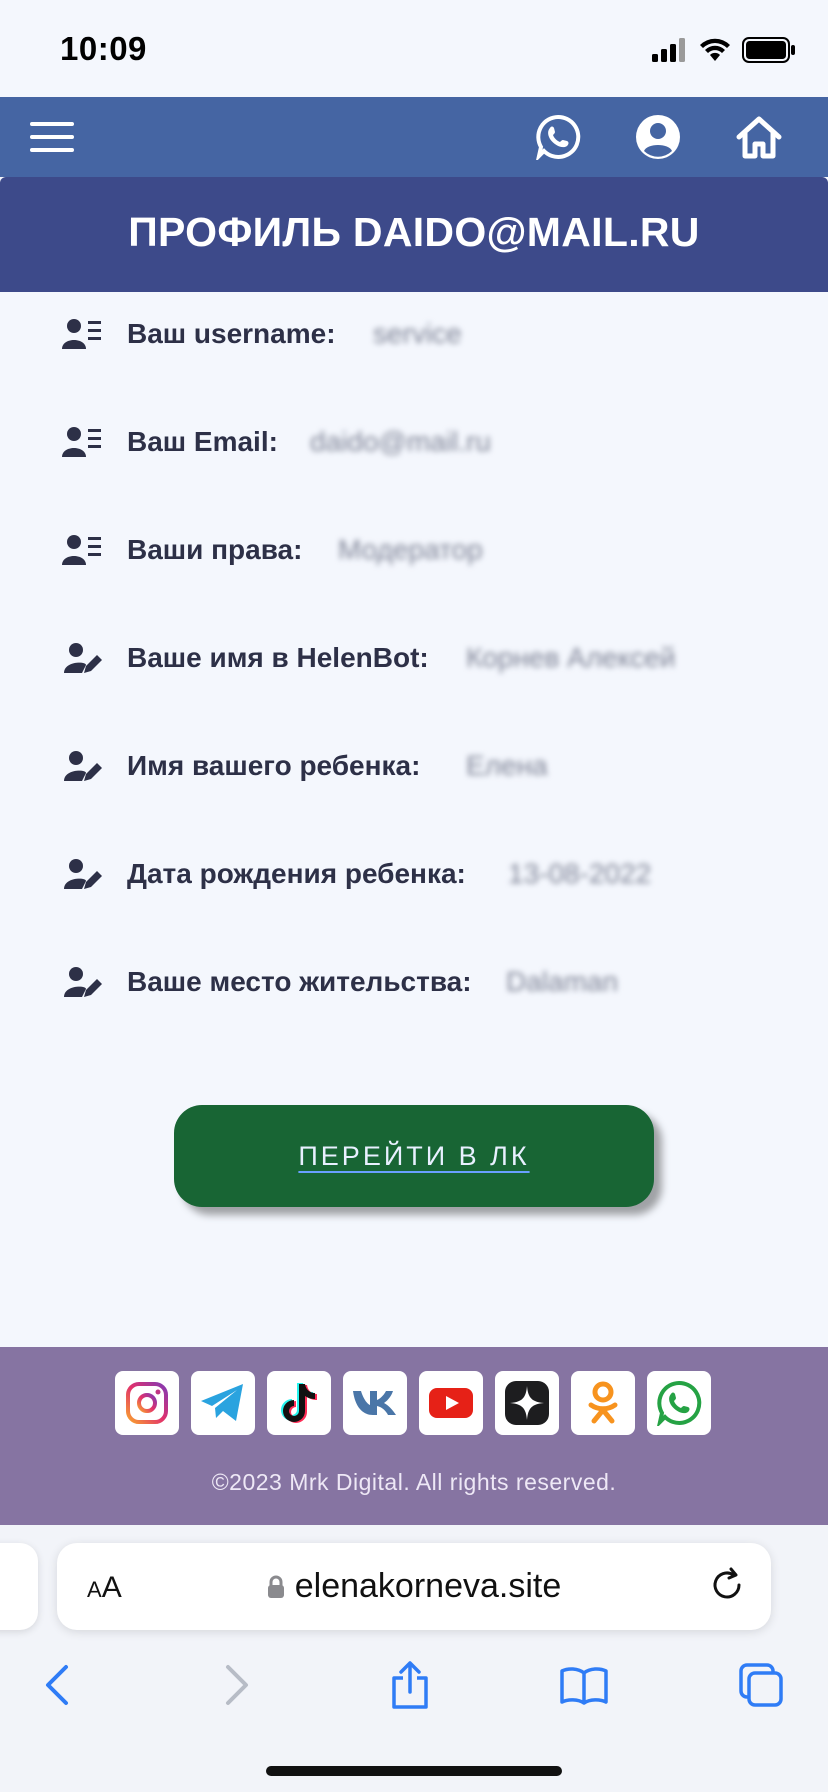  I want to click on share-icon, so click(410, 1685).